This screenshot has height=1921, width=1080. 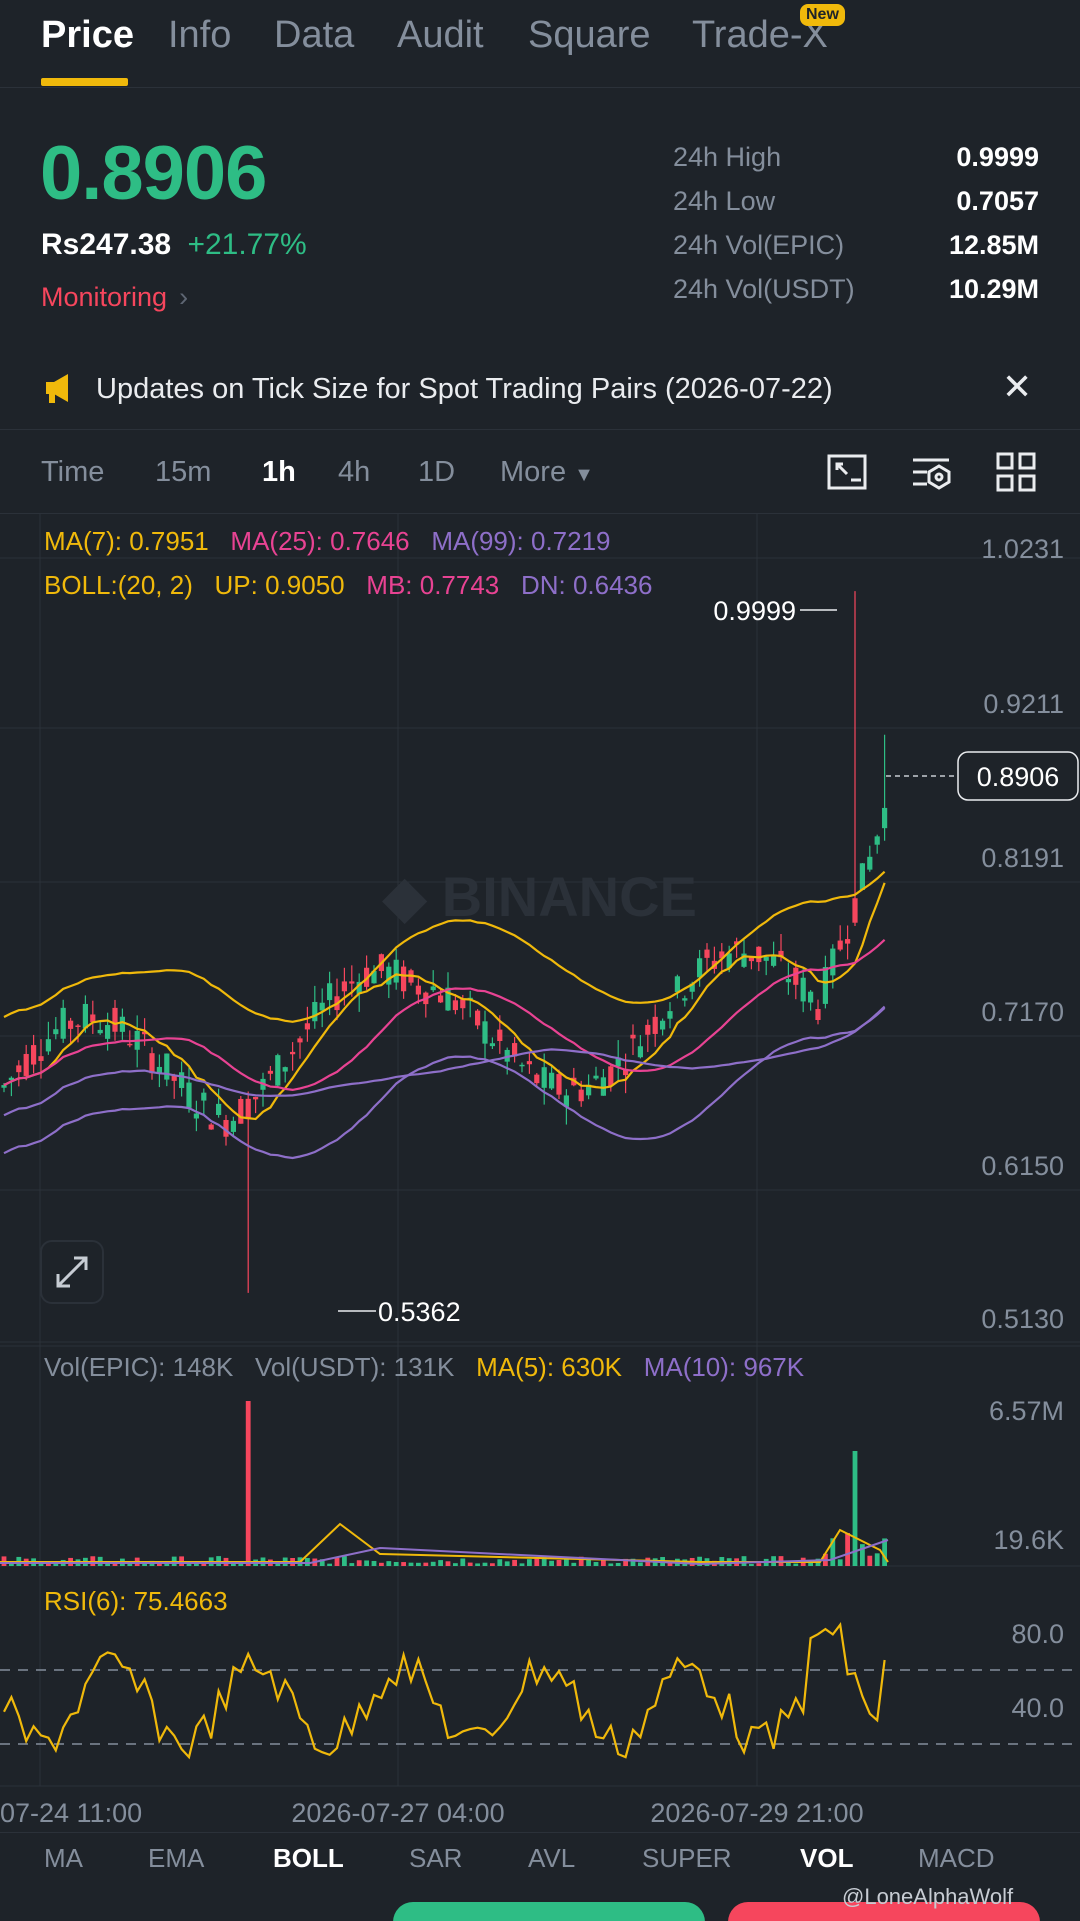 What do you see at coordinates (1017, 387) in the screenshot?
I see `close-icon: ✕` at bounding box center [1017, 387].